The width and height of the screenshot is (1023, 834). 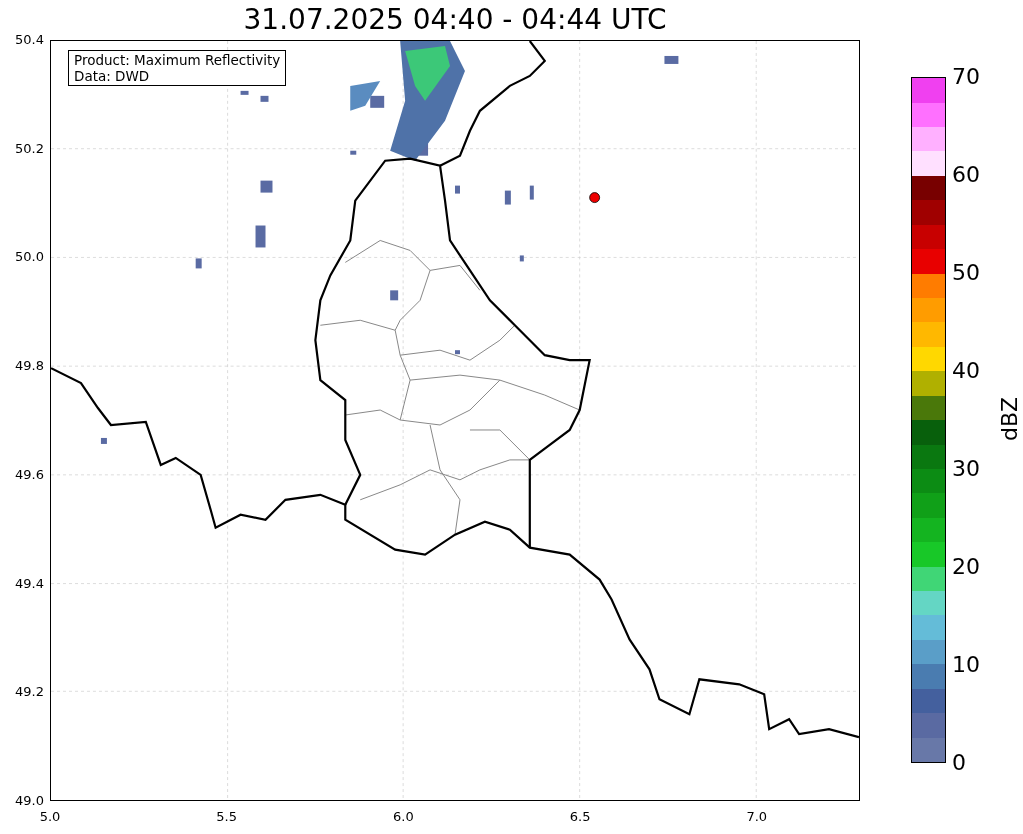 What do you see at coordinates (594, 197) in the screenshot?
I see `location-marker` at bounding box center [594, 197].